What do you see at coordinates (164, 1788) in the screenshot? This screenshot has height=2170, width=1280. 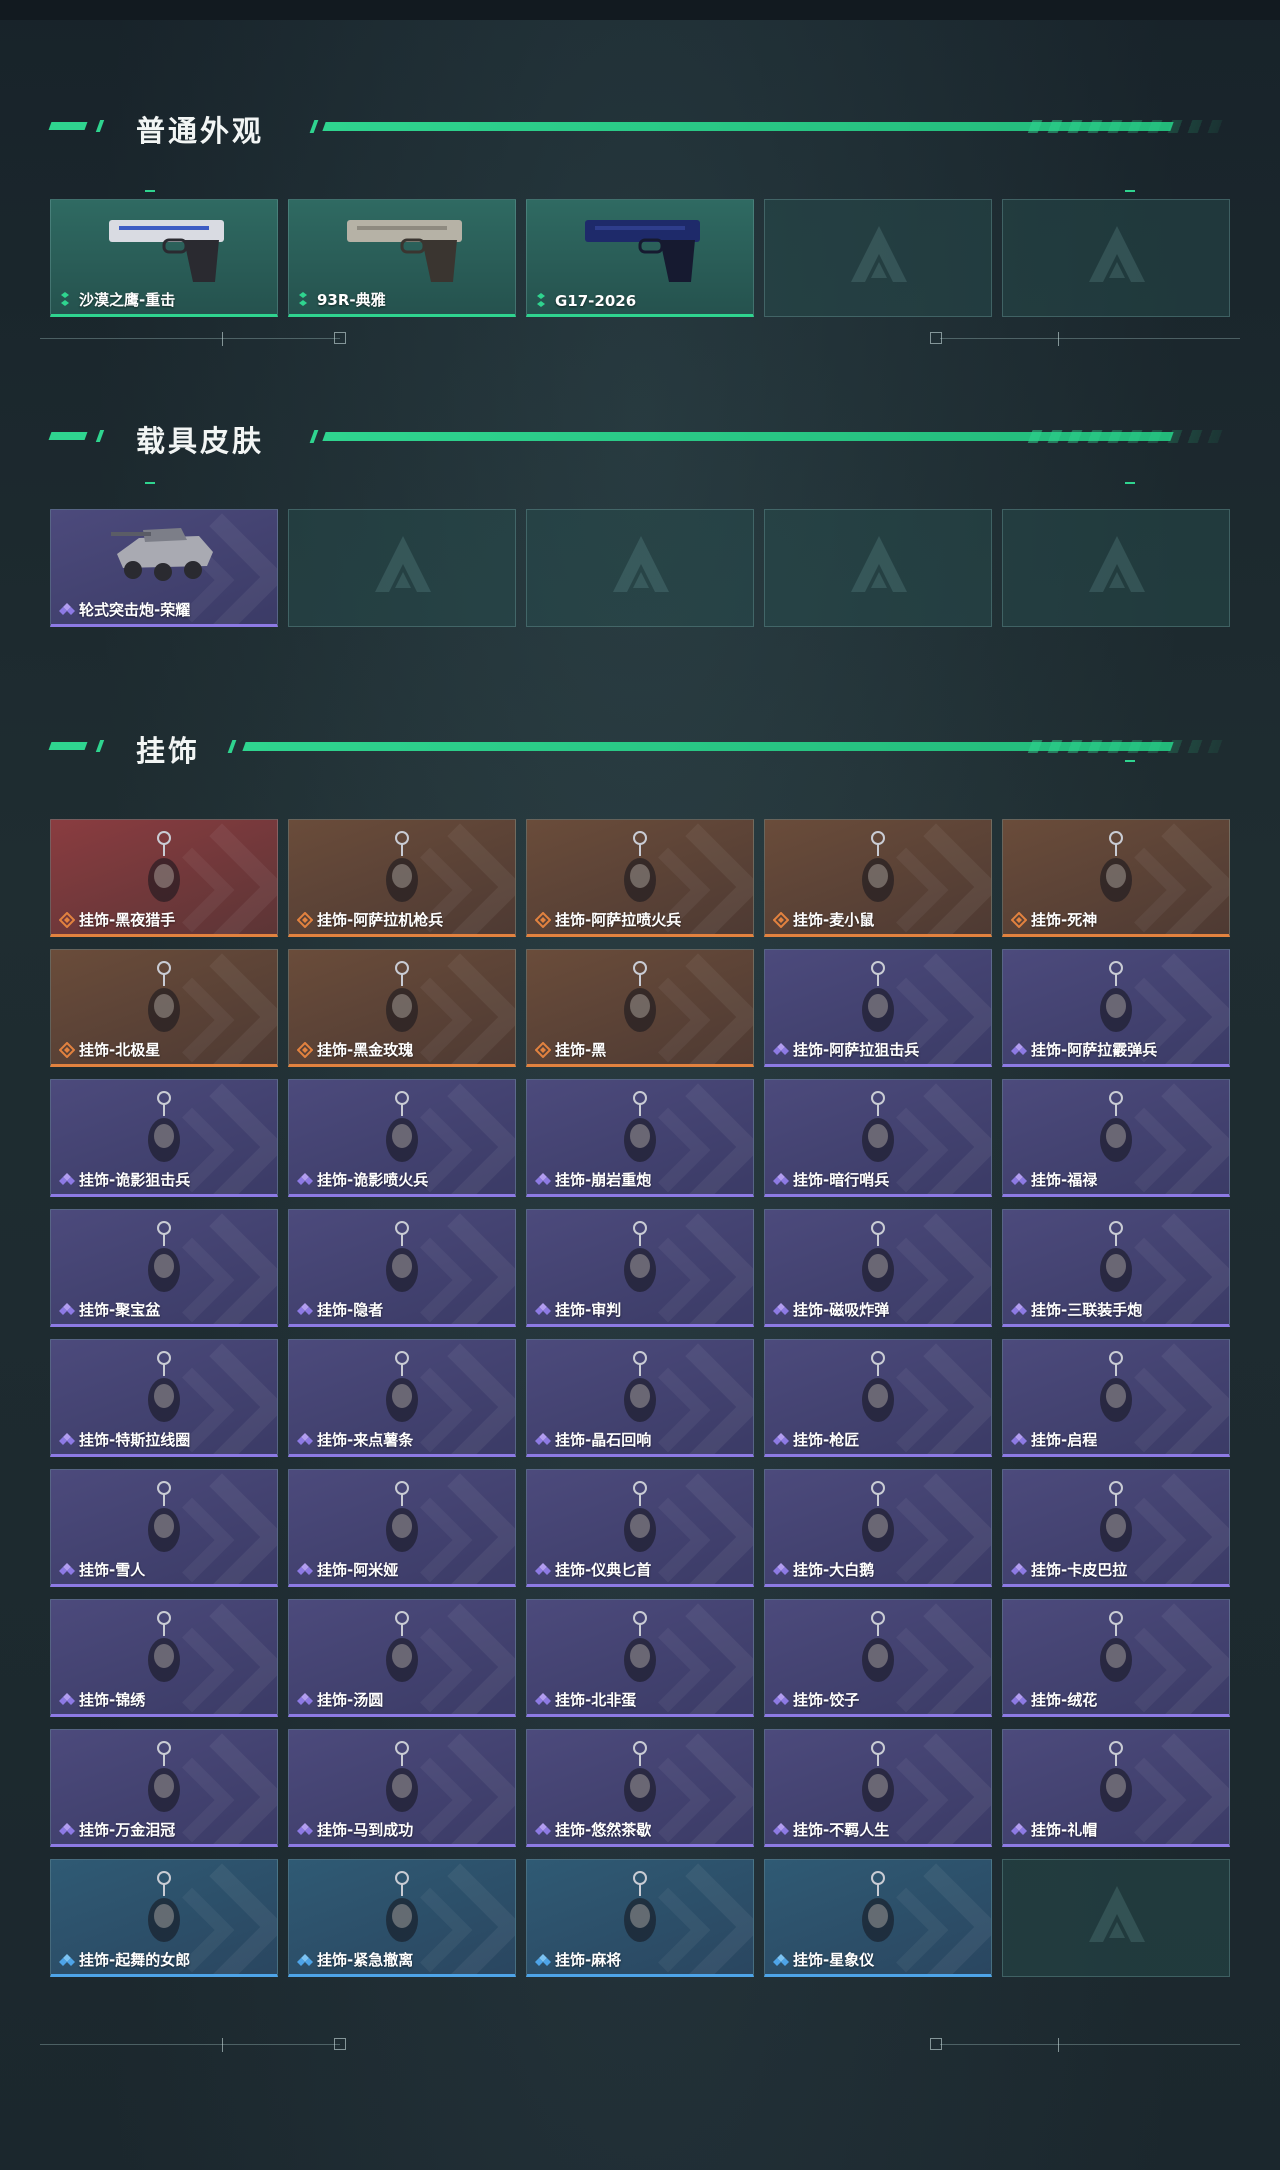 I see `charm-card: 挂饰-万金泪冠` at bounding box center [164, 1788].